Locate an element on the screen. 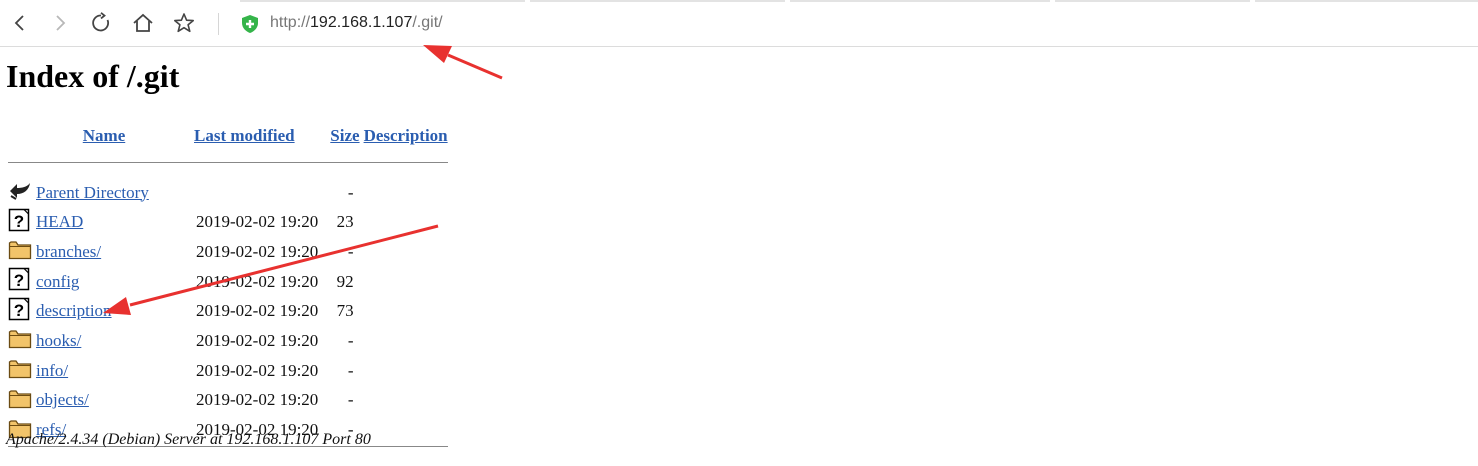 The image size is (1478, 466). bookmark-star-icon is located at coordinates (184, 23).